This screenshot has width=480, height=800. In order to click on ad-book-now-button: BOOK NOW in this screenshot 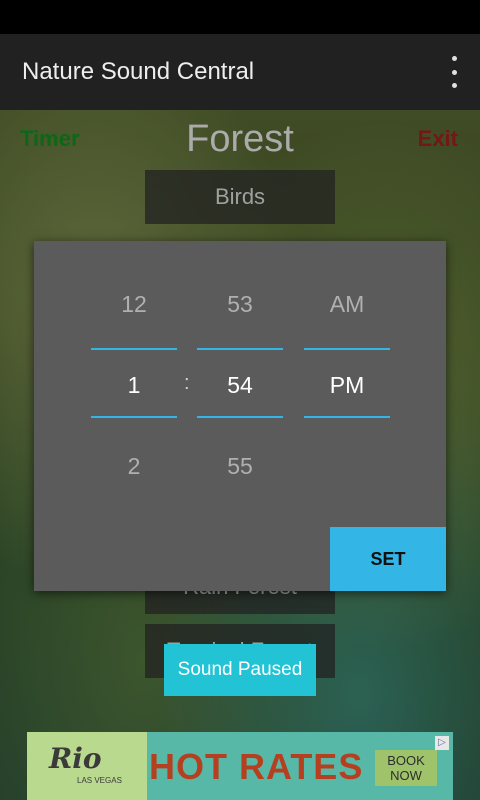, I will do `click(406, 768)`.